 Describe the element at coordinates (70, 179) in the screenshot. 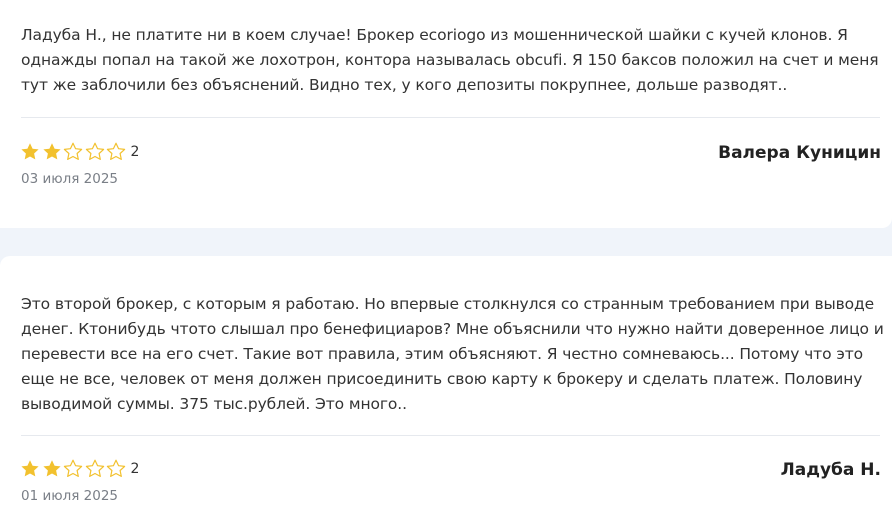

I see `review-date: 03 июля 2025` at that location.